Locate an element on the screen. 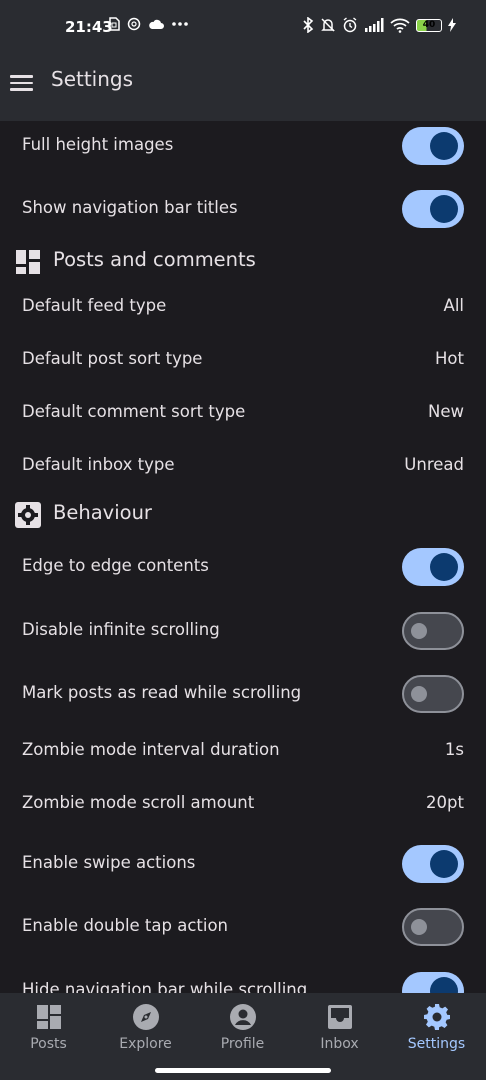 This screenshot has height=1080, width=486. setting-zombie-interval: Zombie mode interval duration 1s is located at coordinates (243, 755).